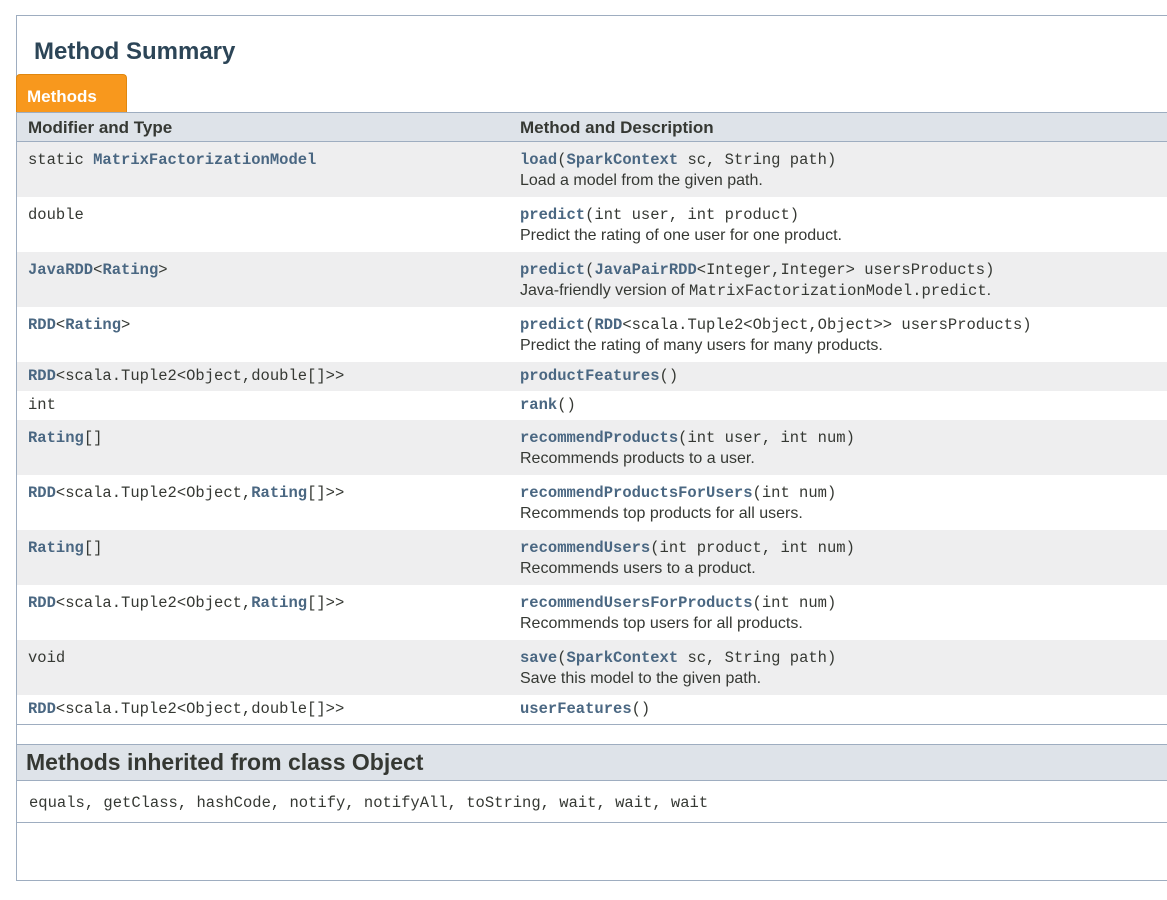  I want to click on method-description: Recommends users to a product., so click(843, 569).